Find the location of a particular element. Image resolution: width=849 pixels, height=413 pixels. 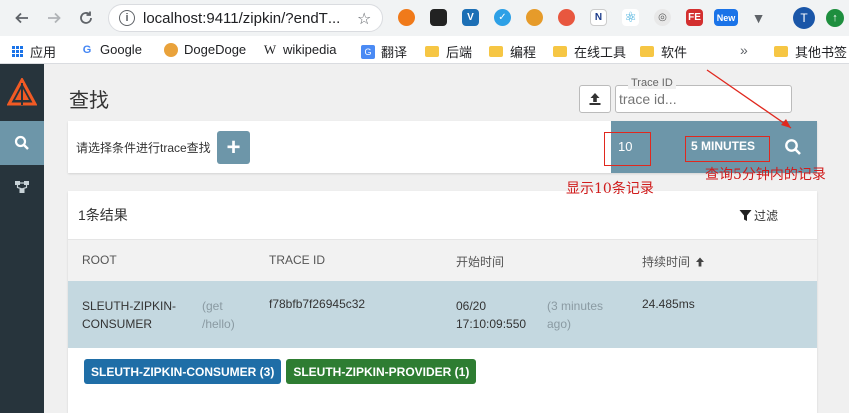

search-prompt-text: 请选择条件进行trace查找 is located at coordinates (143, 148).